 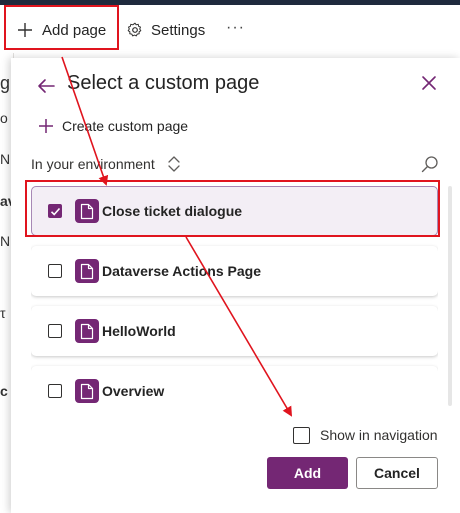 What do you see at coordinates (379, 435) in the screenshot?
I see `show-in-navigation-label: Show in navigation` at bounding box center [379, 435].